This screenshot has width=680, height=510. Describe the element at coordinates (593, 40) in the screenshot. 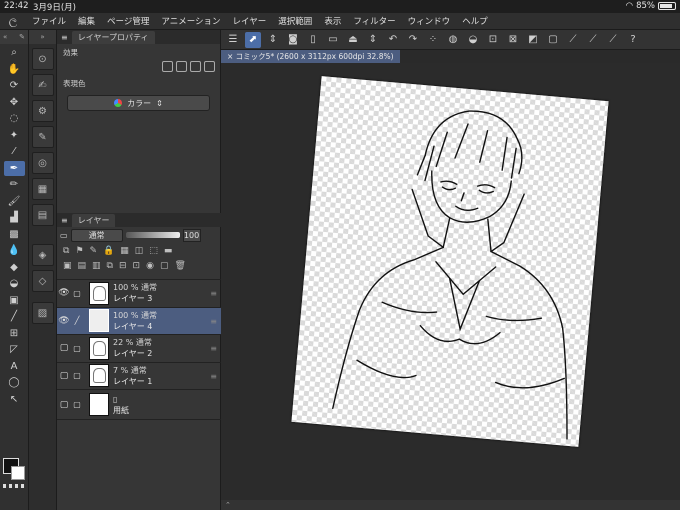

I see `ruler-snap-icon: ⟋` at that location.